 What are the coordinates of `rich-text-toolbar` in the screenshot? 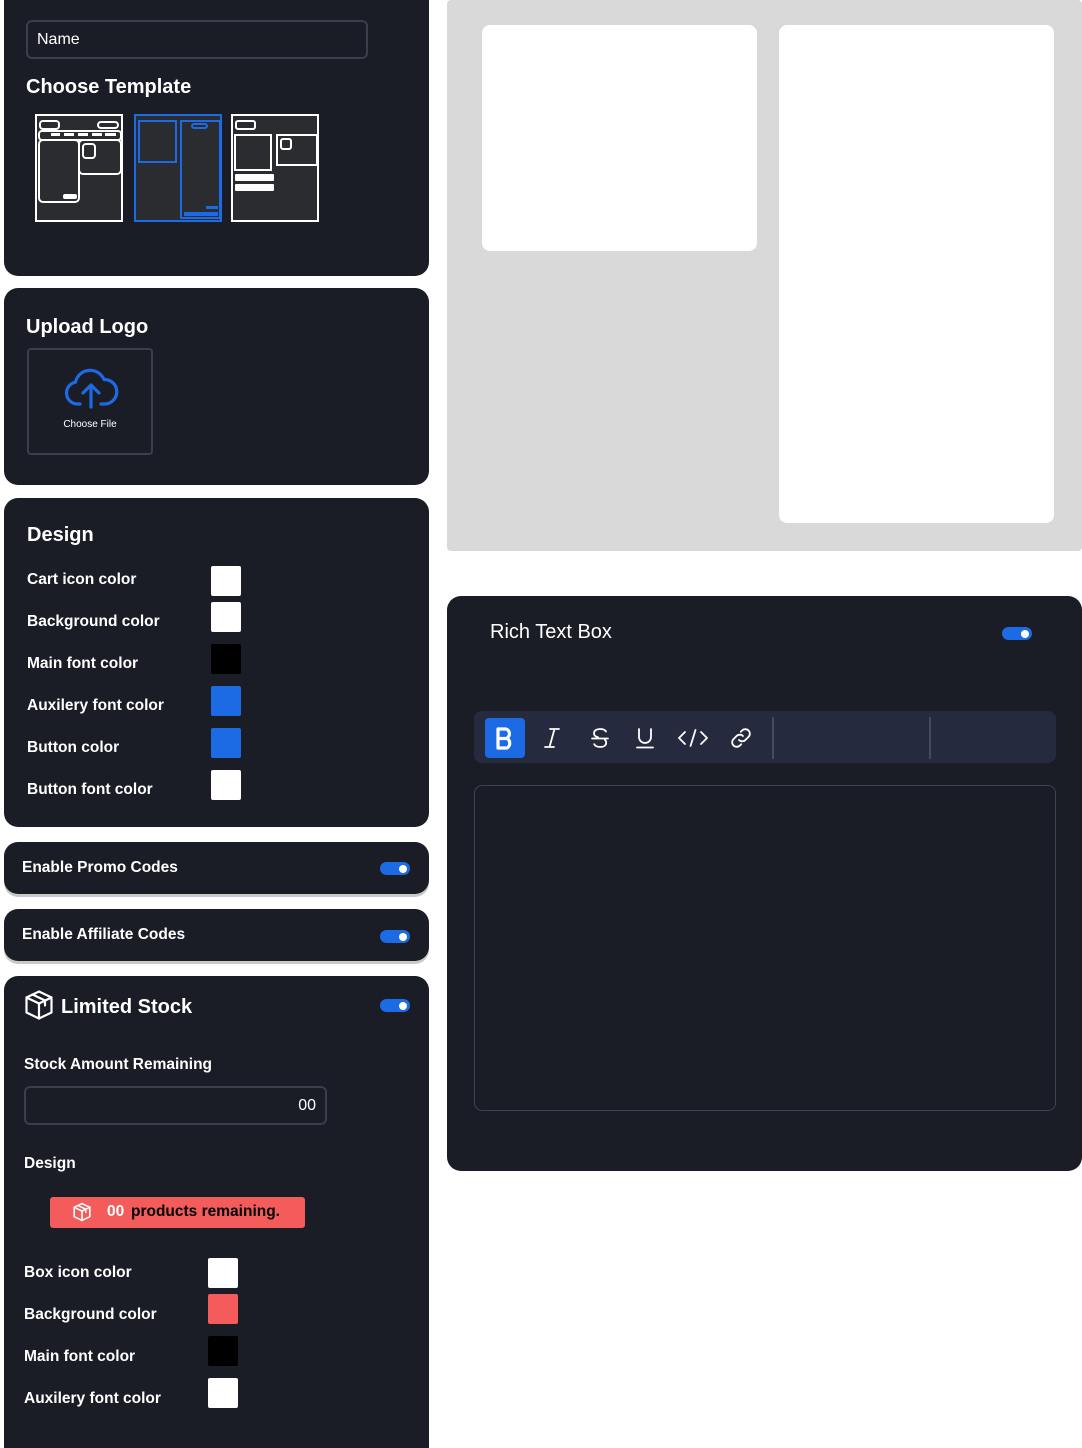 It's located at (765, 737).